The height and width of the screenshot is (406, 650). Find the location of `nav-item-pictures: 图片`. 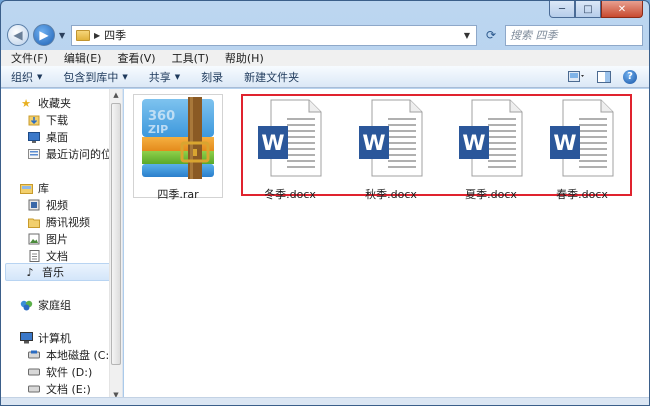

nav-item-pictures: 图片 is located at coordinates (47, 239).